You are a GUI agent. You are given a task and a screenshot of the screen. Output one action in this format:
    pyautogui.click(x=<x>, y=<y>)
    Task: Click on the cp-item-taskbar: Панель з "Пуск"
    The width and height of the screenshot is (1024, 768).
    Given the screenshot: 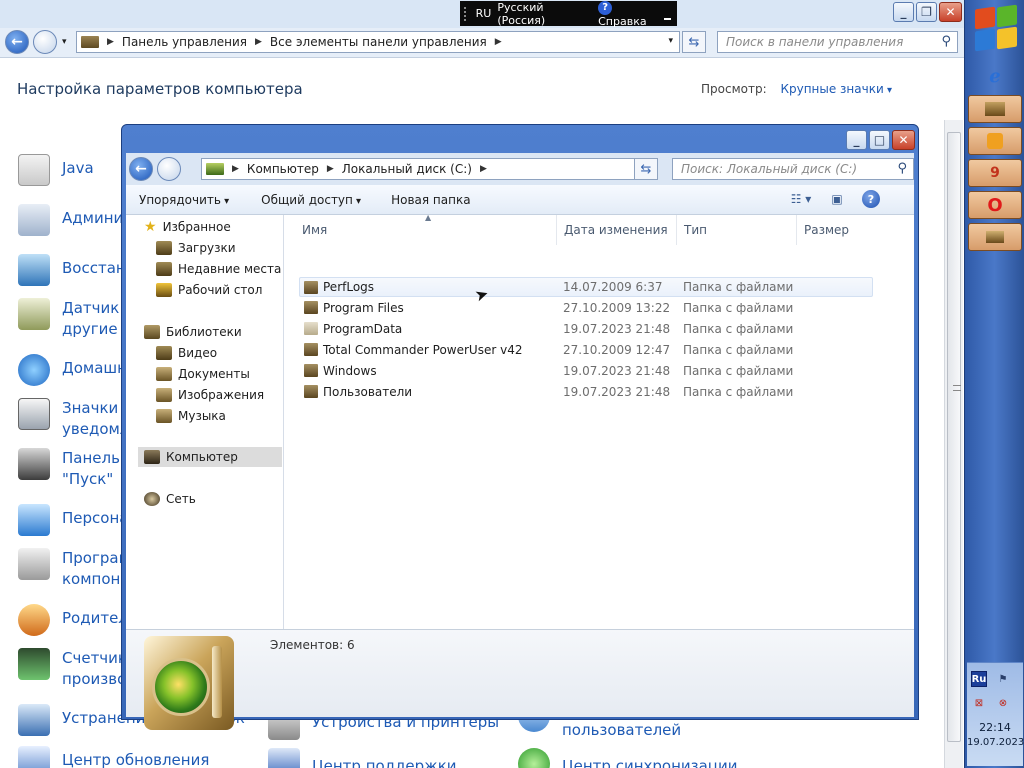 What is the action you would take?
    pyautogui.click(x=75, y=469)
    